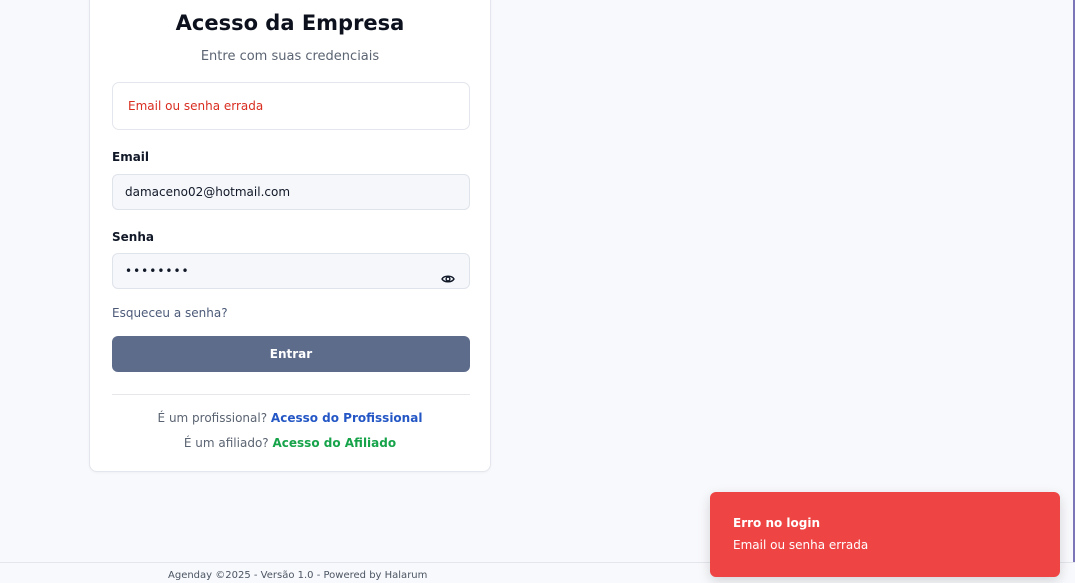 The height and width of the screenshot is (583, 1075). Describe the element at coordinates (170, 313) in the screenshot. I see `forgot-password-link: Esqueceu a senha?` at that location.